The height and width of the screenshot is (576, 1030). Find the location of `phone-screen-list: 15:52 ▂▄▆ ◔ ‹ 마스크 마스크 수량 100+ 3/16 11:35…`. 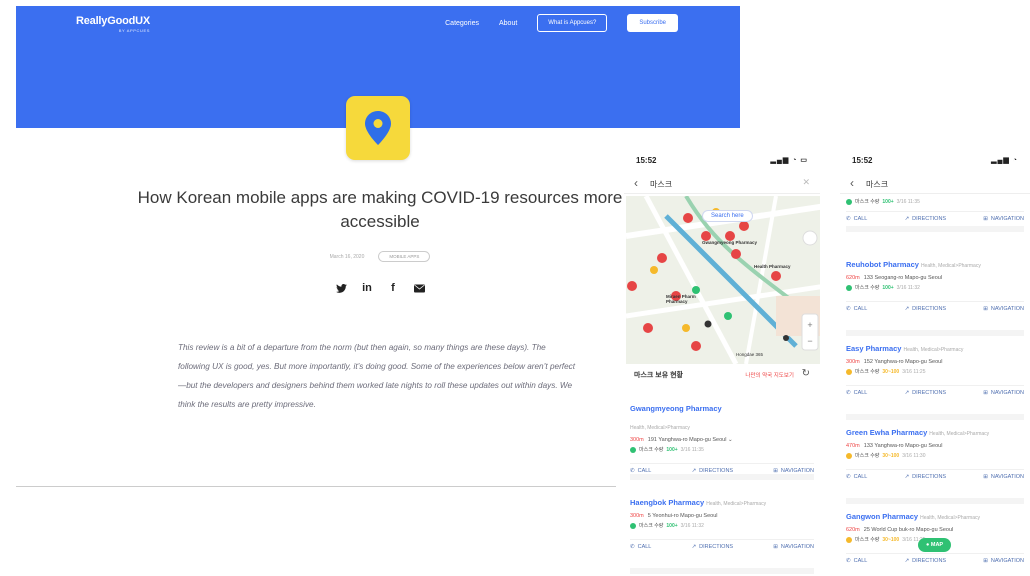

phone-screen-list: 15:52 ▂▄▆ ◔ ‹ 마스크 마스크 수량 100+ 3/16 11:35… is located at coordinates (935, 363).